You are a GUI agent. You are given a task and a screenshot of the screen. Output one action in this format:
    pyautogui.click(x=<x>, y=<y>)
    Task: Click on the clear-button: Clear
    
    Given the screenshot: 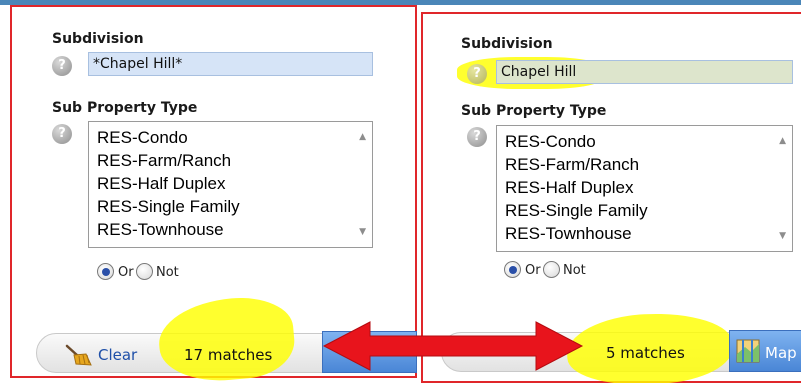 What is the action you would take?
    pyautogui.click(x=117, y=355)
    